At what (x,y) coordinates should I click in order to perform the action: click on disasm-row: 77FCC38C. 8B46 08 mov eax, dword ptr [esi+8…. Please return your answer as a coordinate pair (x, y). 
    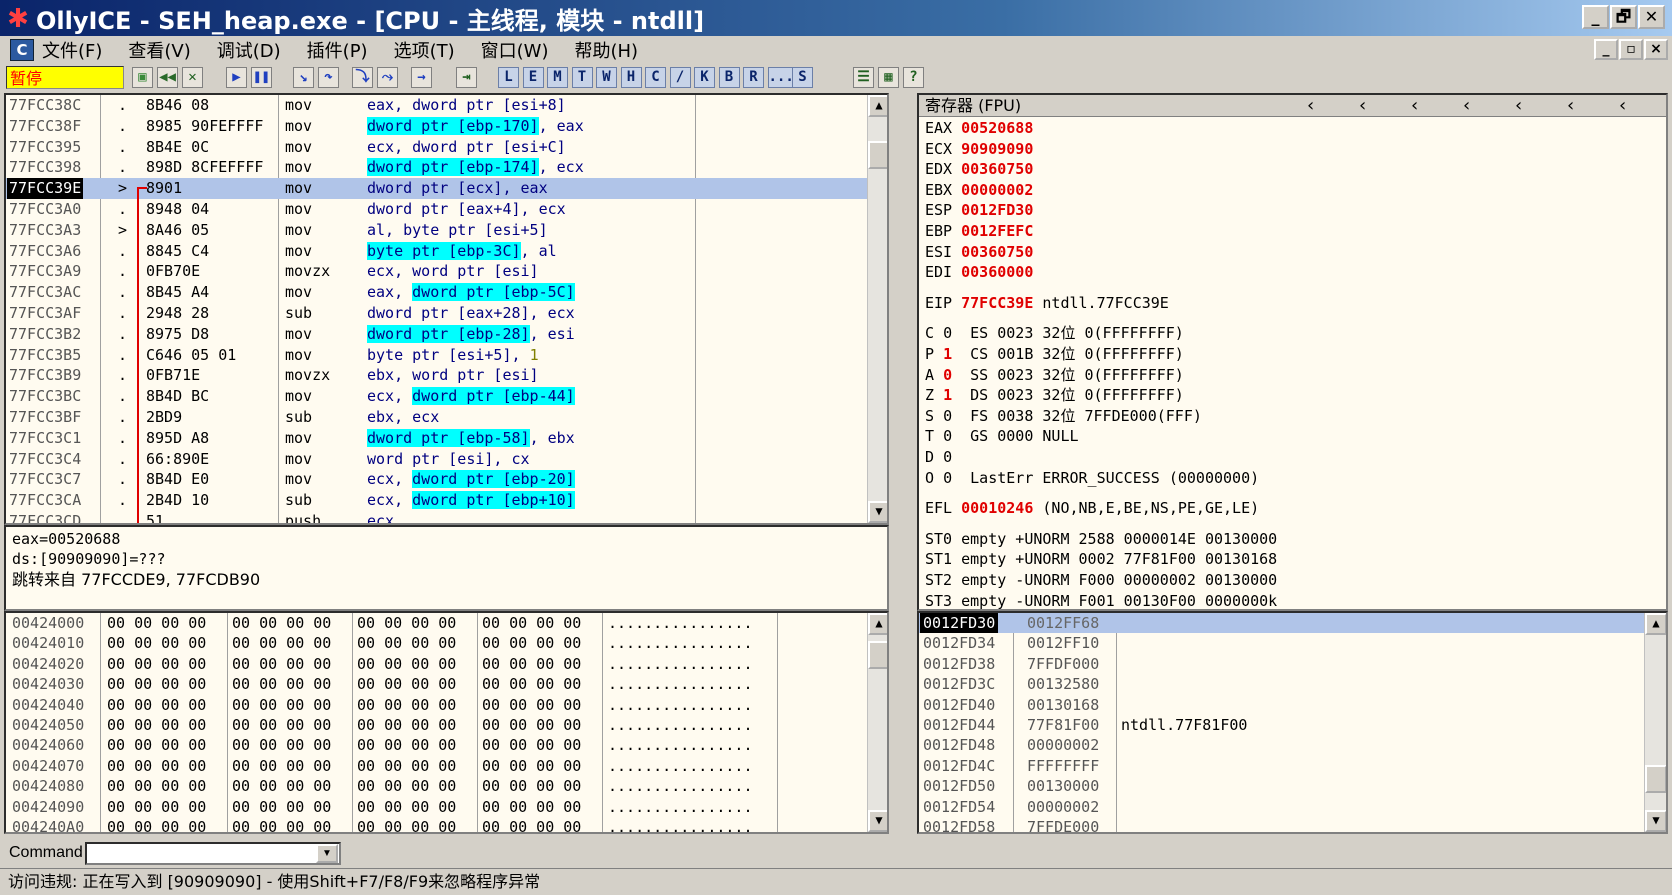
    Looking at the image, I should click on (436, 105).